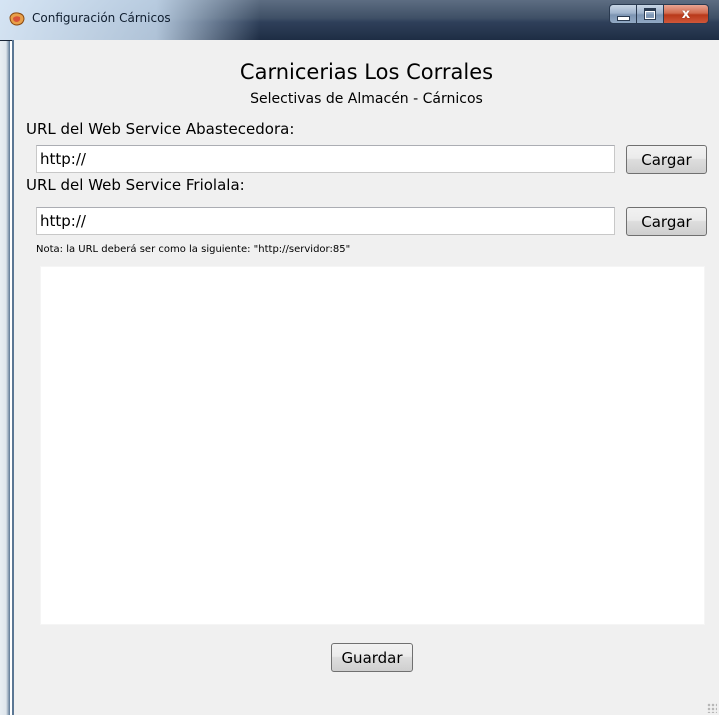 The height and width of the screenshot is (715, 719). Describe the element at coordinates (623, 18) in the screenshot. I see `minimize-icon` at that location.